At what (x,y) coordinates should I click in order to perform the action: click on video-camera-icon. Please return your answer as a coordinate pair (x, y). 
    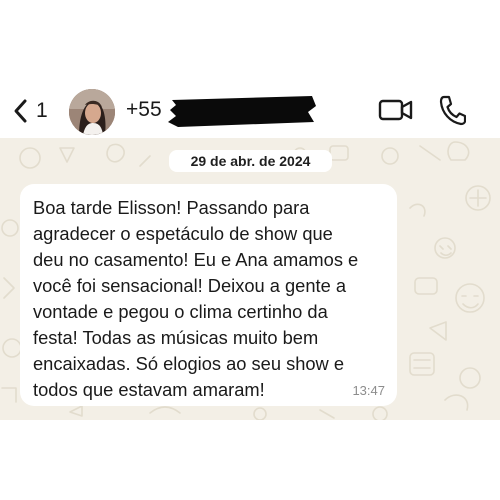
    Looking at the image, I should click on (395, 110).